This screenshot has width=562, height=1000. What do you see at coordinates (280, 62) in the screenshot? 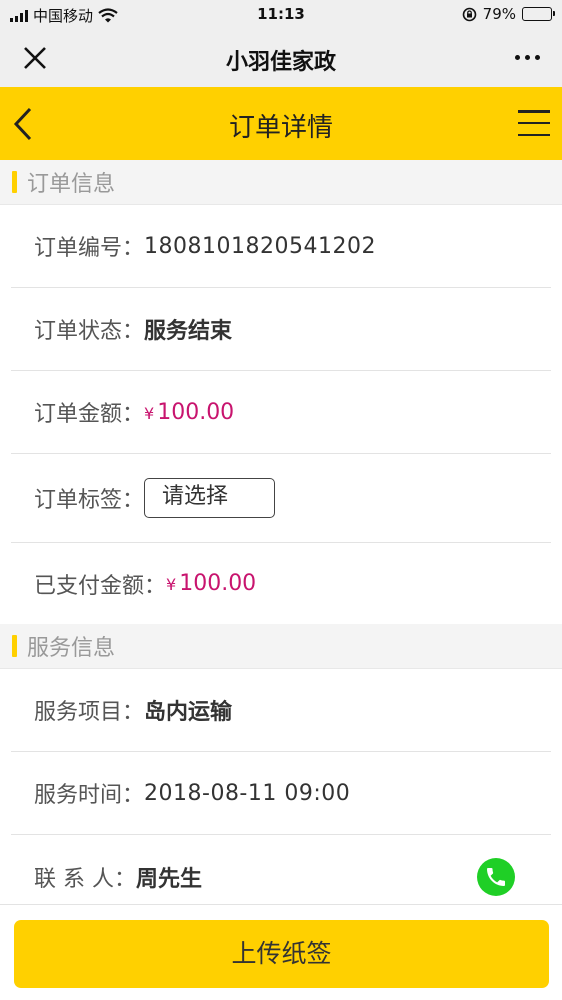
I see `wechat-title: 小羽佳家政` at bounding box center [280, 62].